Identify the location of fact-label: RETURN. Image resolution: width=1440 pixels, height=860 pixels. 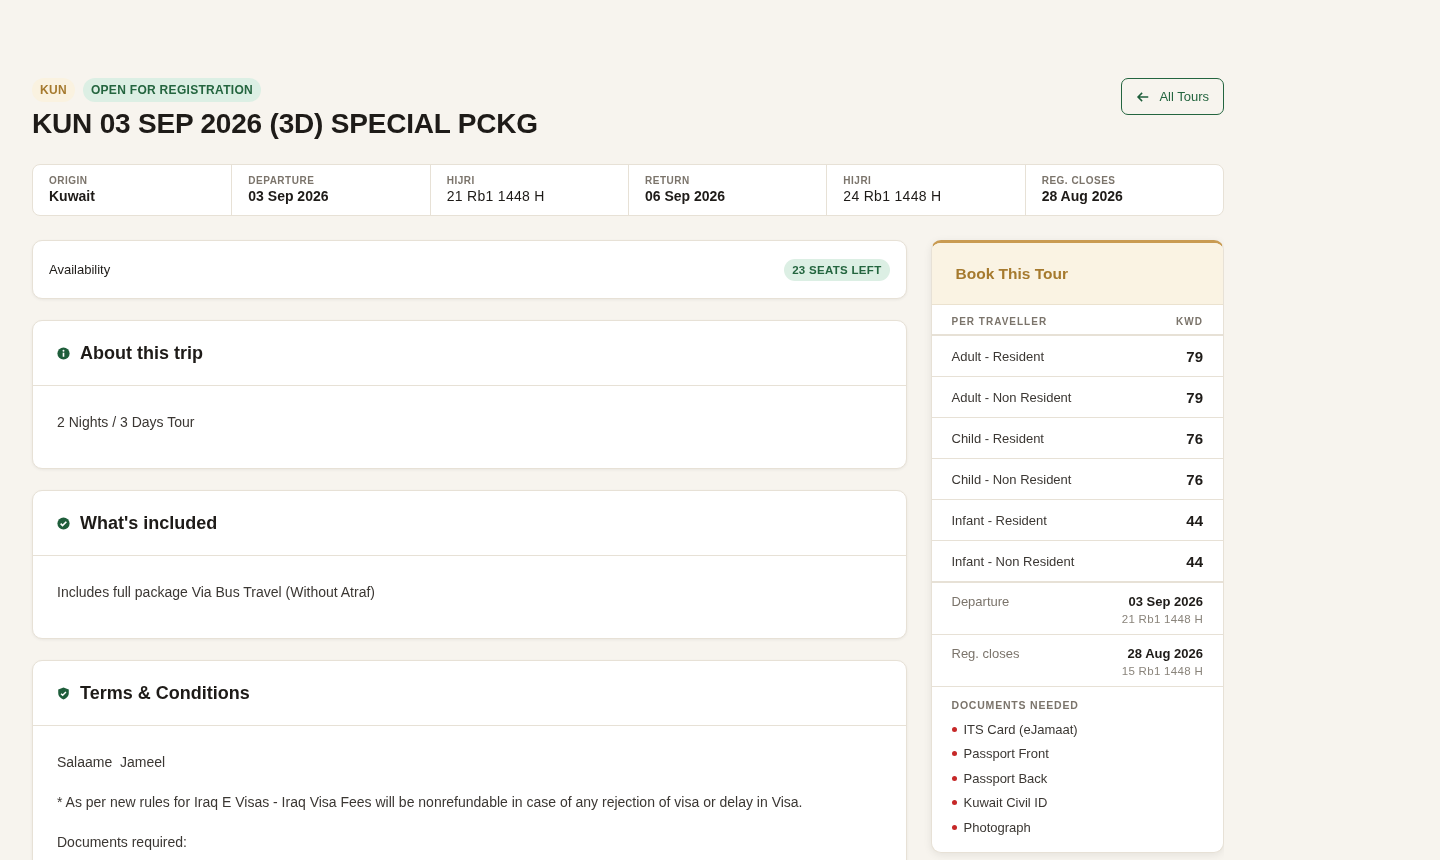
(668, 180).